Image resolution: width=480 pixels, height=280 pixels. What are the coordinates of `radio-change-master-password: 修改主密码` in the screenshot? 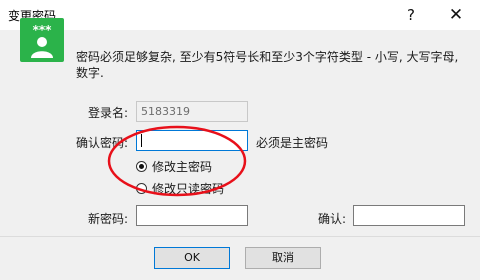 It's located at (174, 166).